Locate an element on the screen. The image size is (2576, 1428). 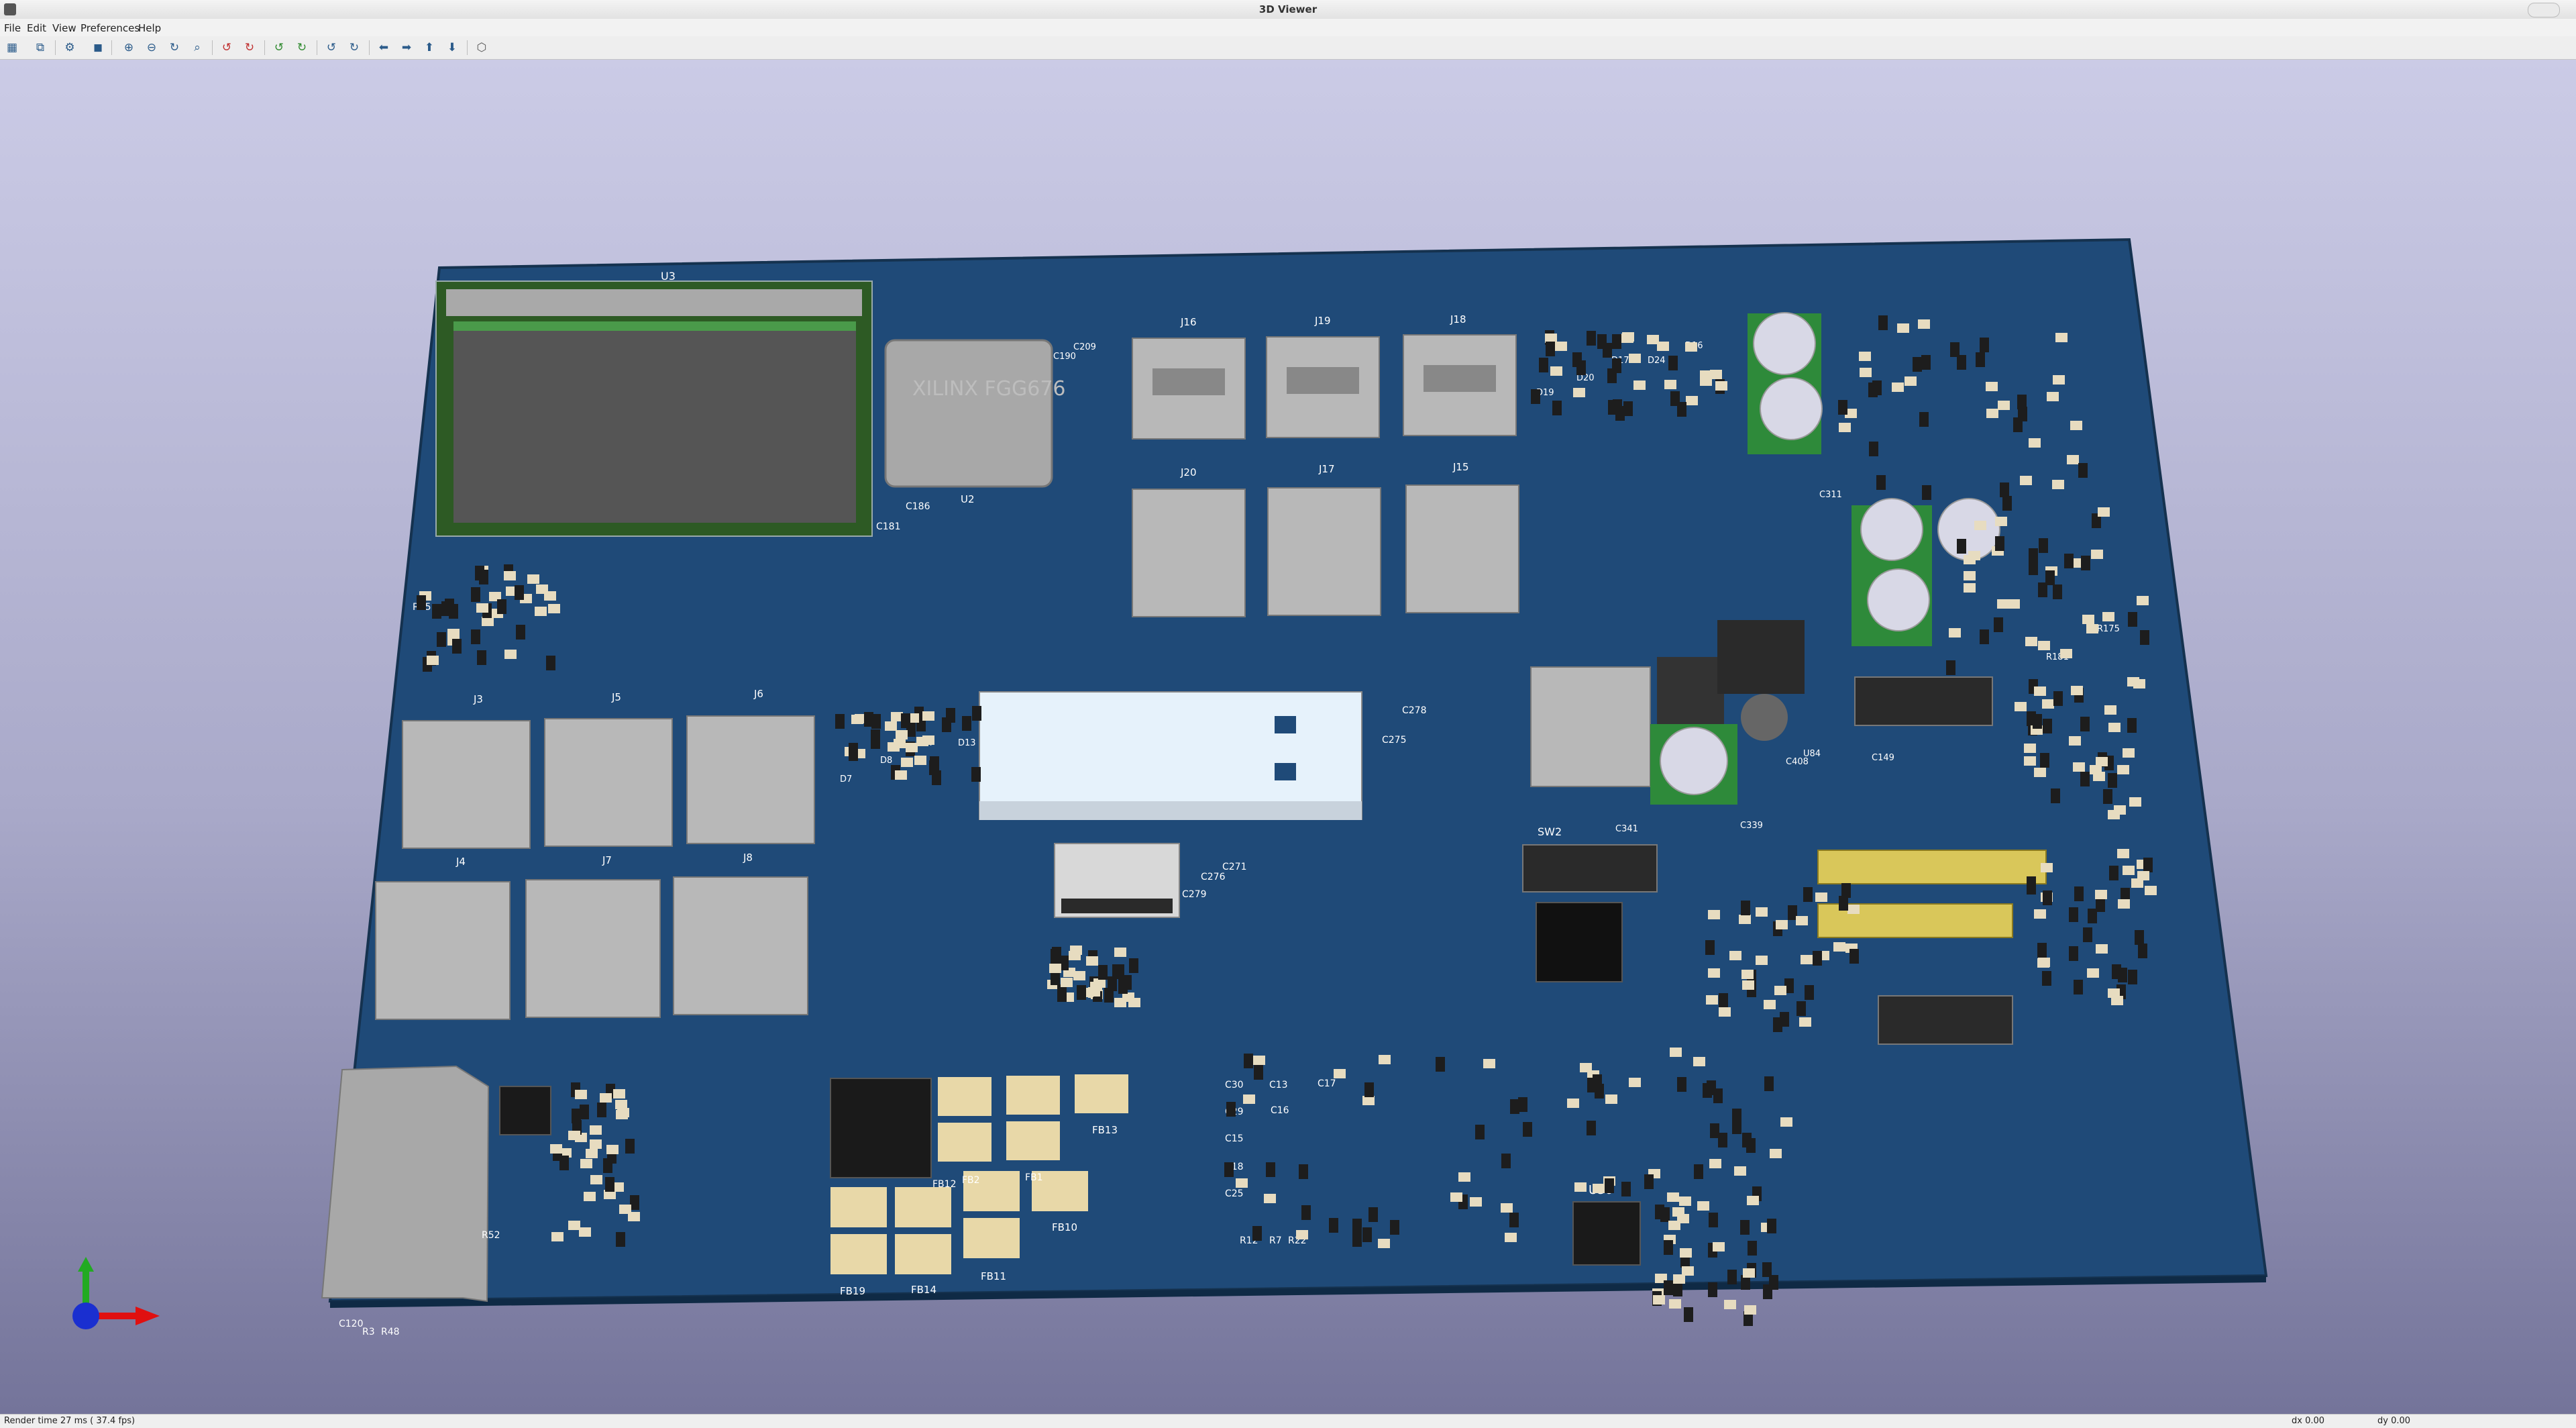
label-c276: C276 is located at coordinates (1213, 877).